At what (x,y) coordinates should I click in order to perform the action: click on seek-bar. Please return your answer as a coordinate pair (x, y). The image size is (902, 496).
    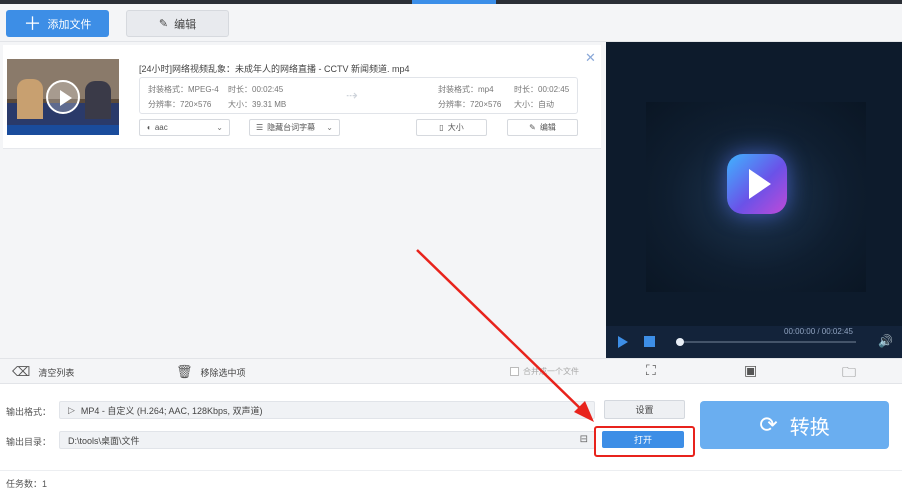
    Looking at the image, I should click on (766, 342).